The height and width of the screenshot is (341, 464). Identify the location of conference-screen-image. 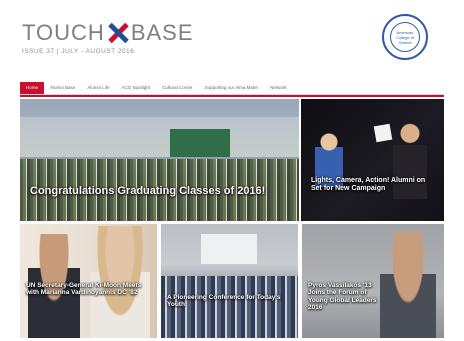
(229, 249).